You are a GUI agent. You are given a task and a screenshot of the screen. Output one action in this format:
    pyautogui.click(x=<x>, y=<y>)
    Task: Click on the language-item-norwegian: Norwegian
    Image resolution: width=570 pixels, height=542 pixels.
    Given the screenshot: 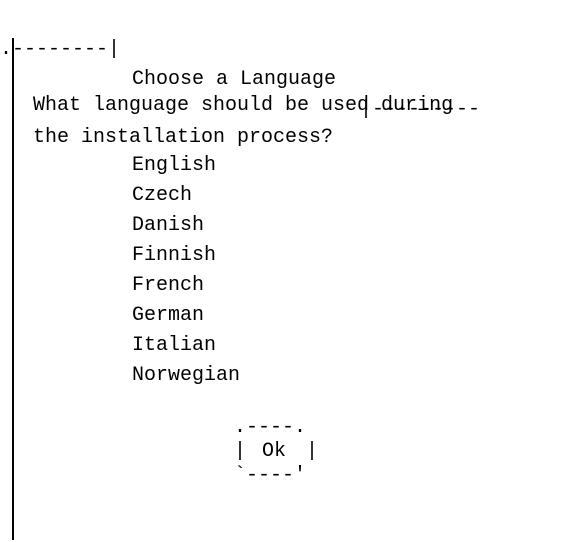 What is the action you would take?
    pyautogui.click(x=186, y=376)
    